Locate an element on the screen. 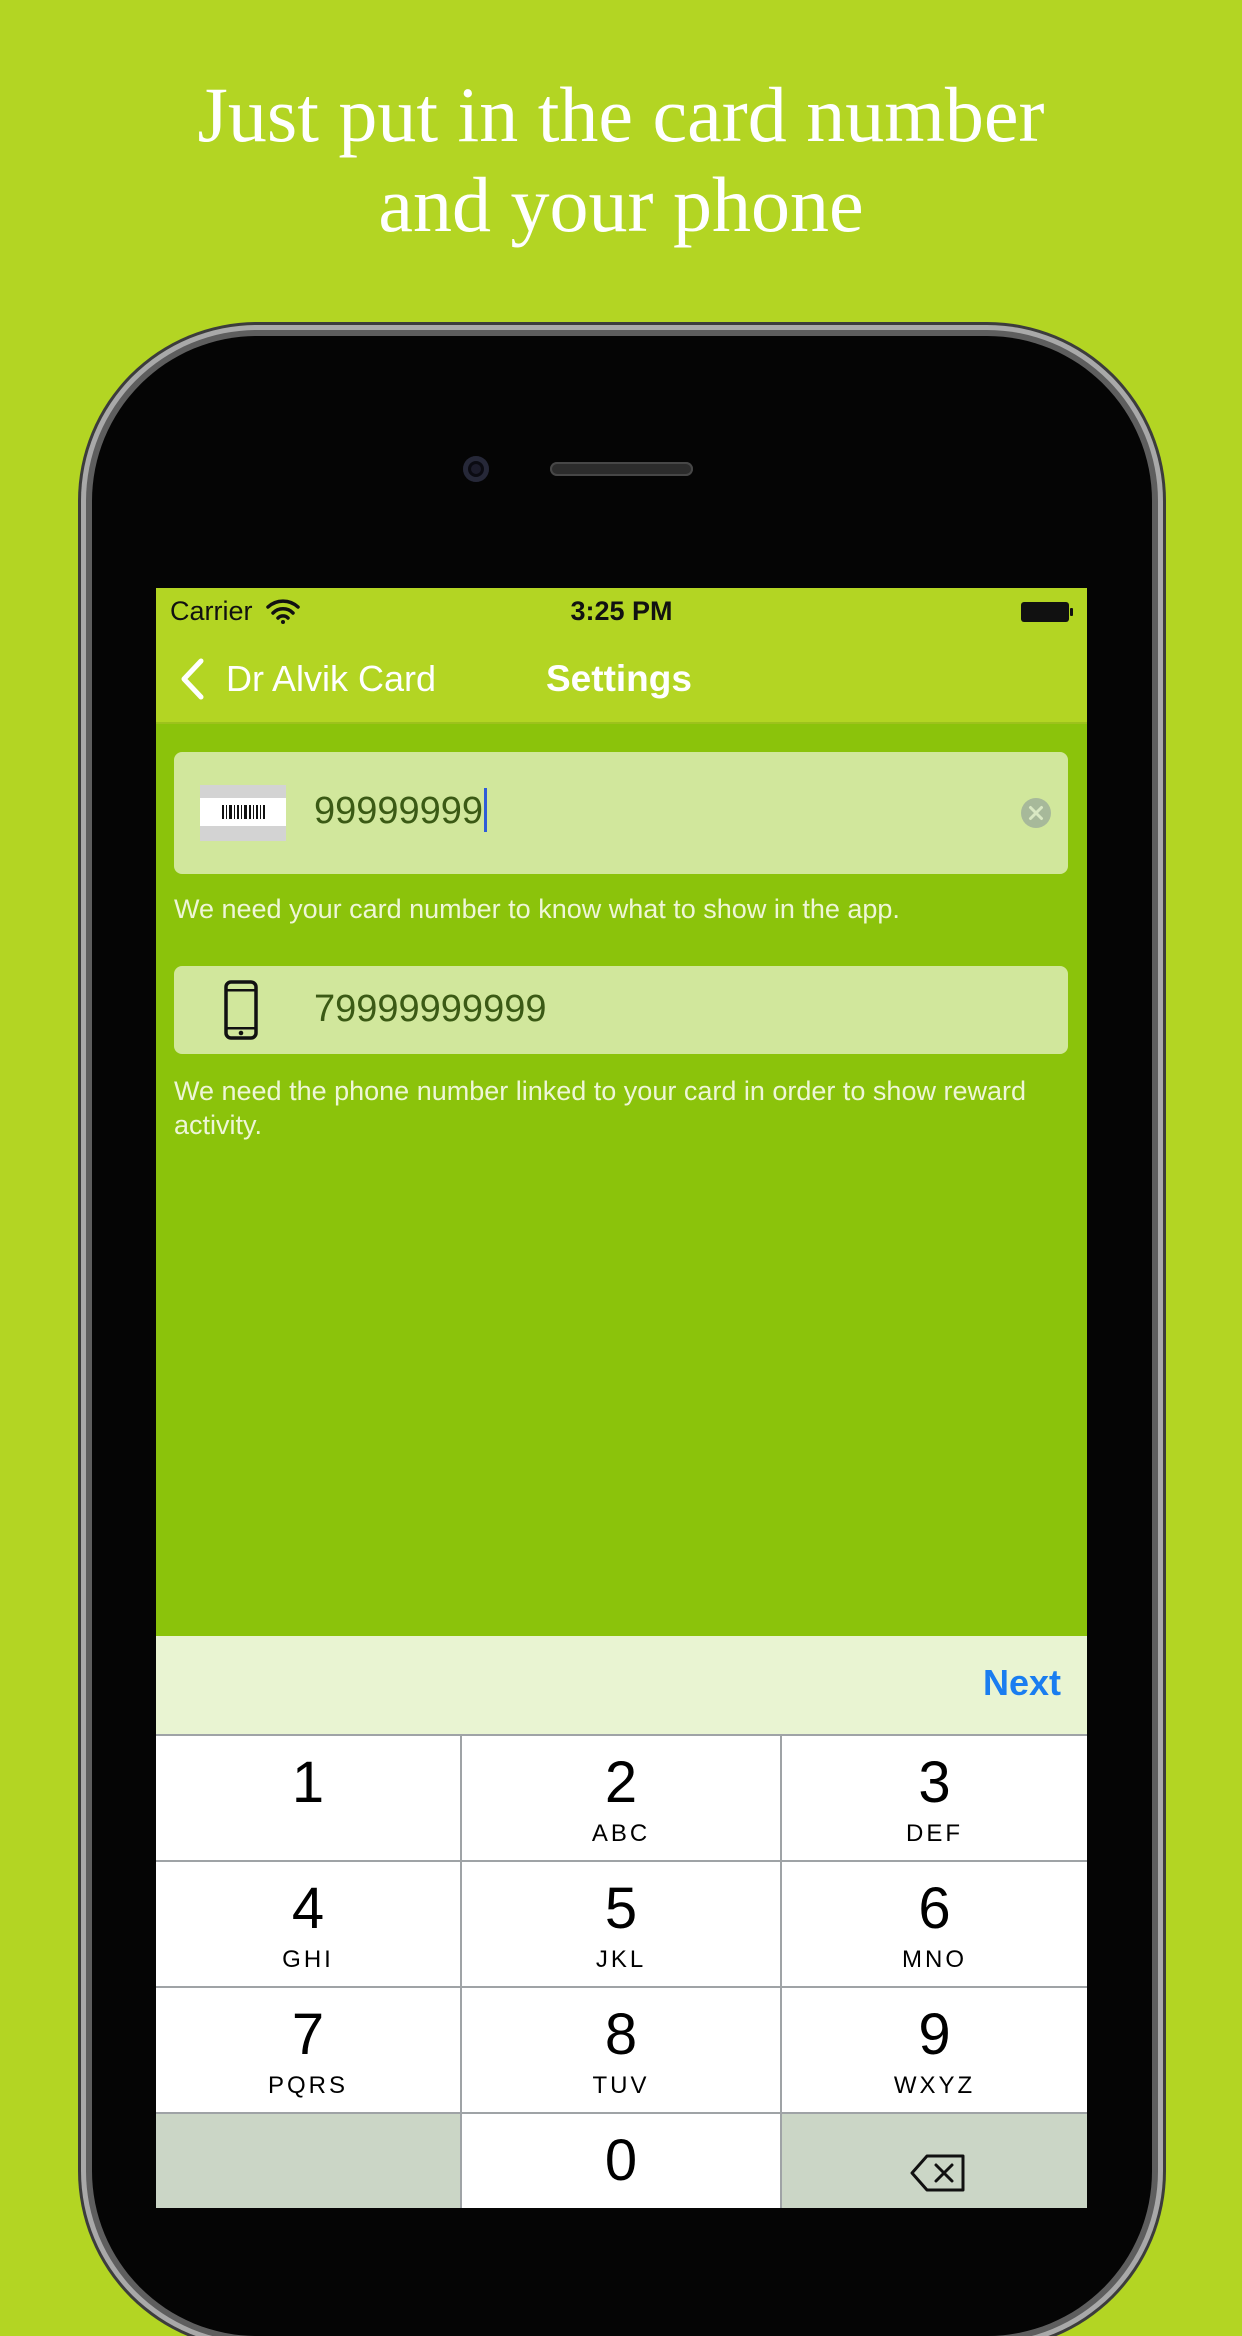 This screenshot has width=1242, height=2336. phone-number-value: 79999999999 is located at coordinates (430, 1009).